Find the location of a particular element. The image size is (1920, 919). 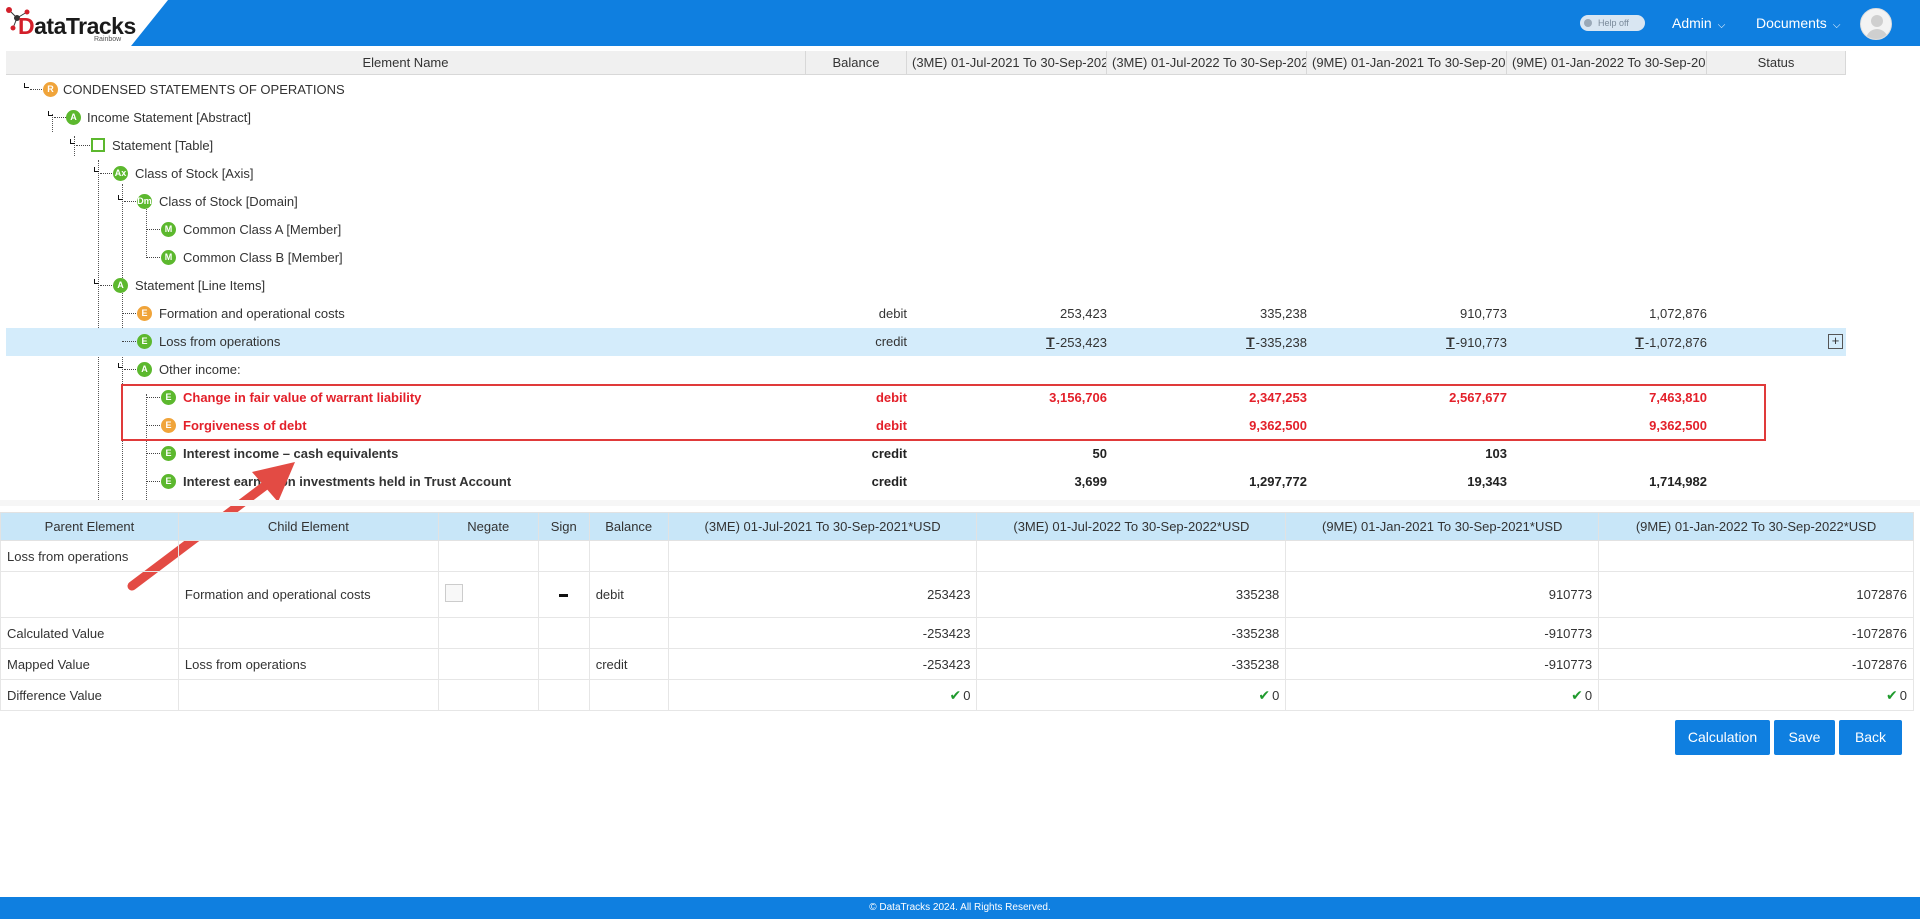

tree-row: Ax Class of Stock [Axis] is located at coordinates (926, 174).